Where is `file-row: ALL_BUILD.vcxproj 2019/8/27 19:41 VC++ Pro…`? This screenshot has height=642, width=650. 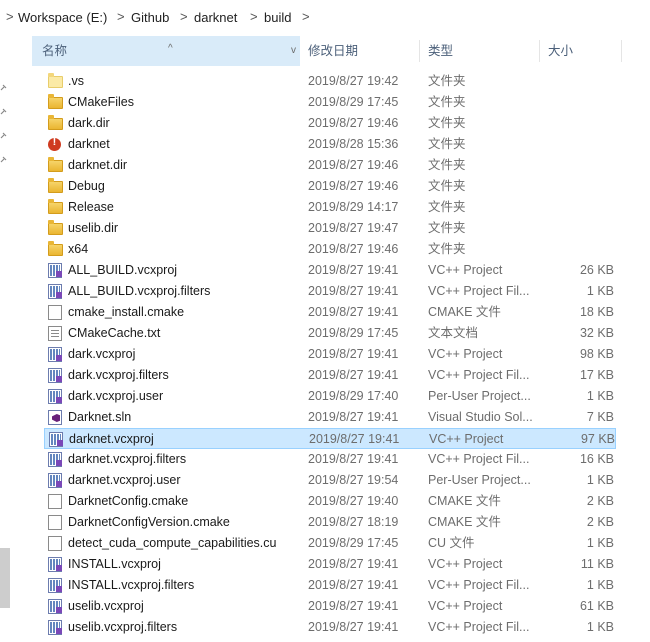 file-row: ALL_BUILD.vcxproj 2019/8/27 19:41 VC++ Pro… is located at coordinates (330, 270).